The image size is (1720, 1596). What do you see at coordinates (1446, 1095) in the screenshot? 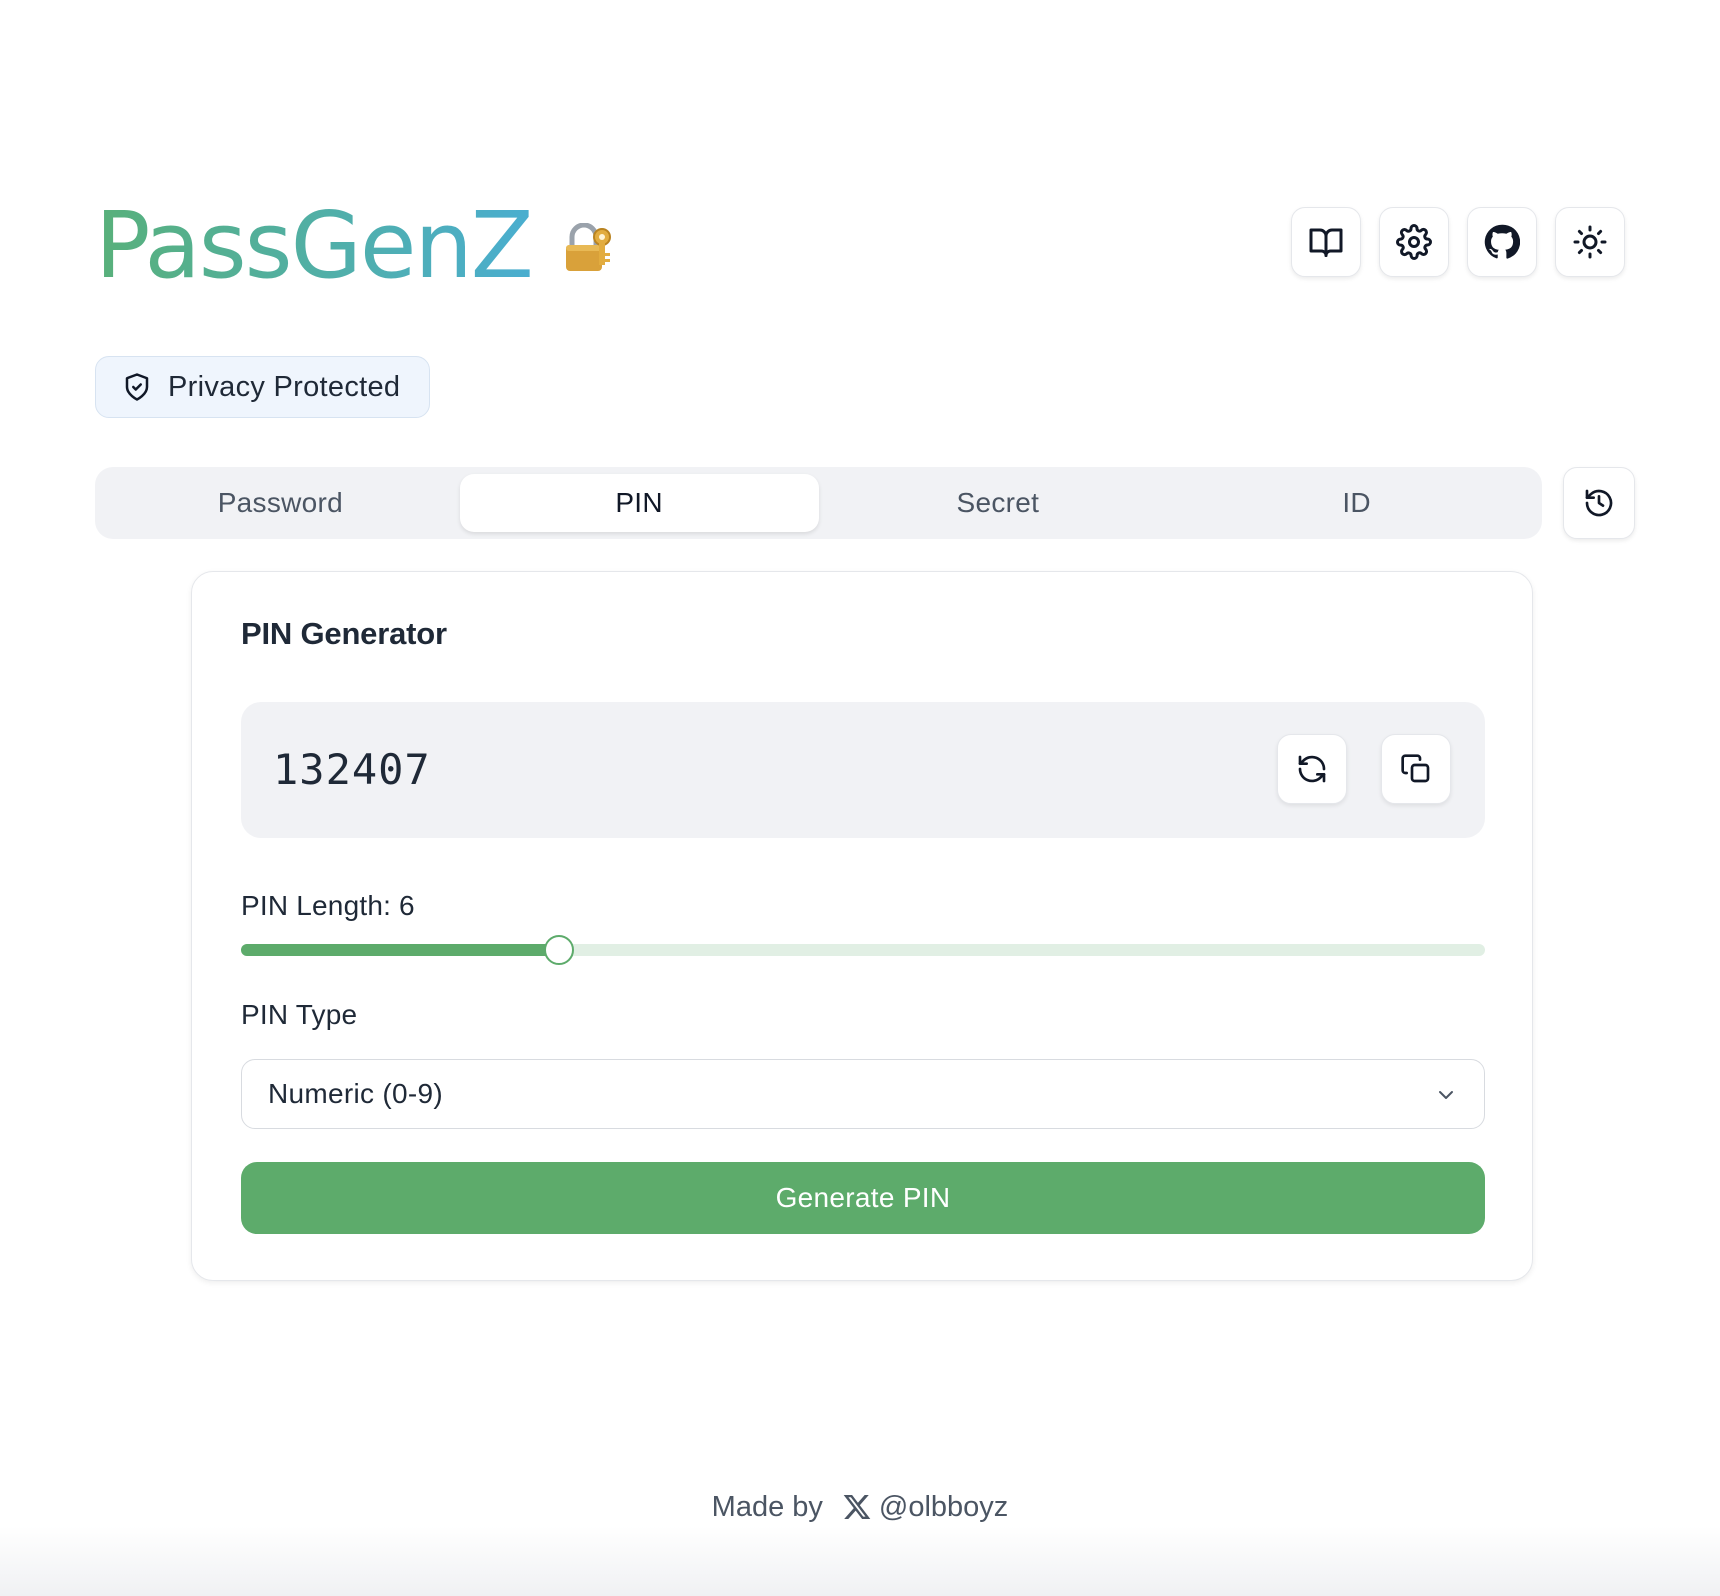
I see `chevron-down-icon` at bounding box center [1446, 1095].